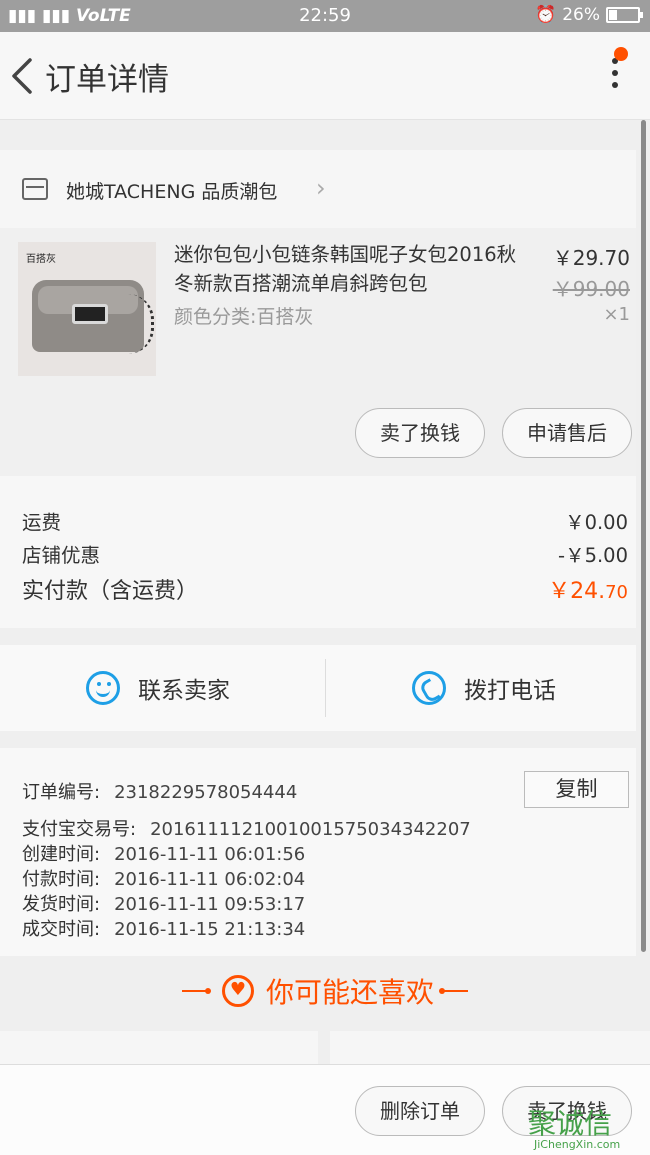  What do you see at coordinates (325, 76) in the screenshot?
I see `nav-bar: 订单详情` at bounding box center [325, 76].